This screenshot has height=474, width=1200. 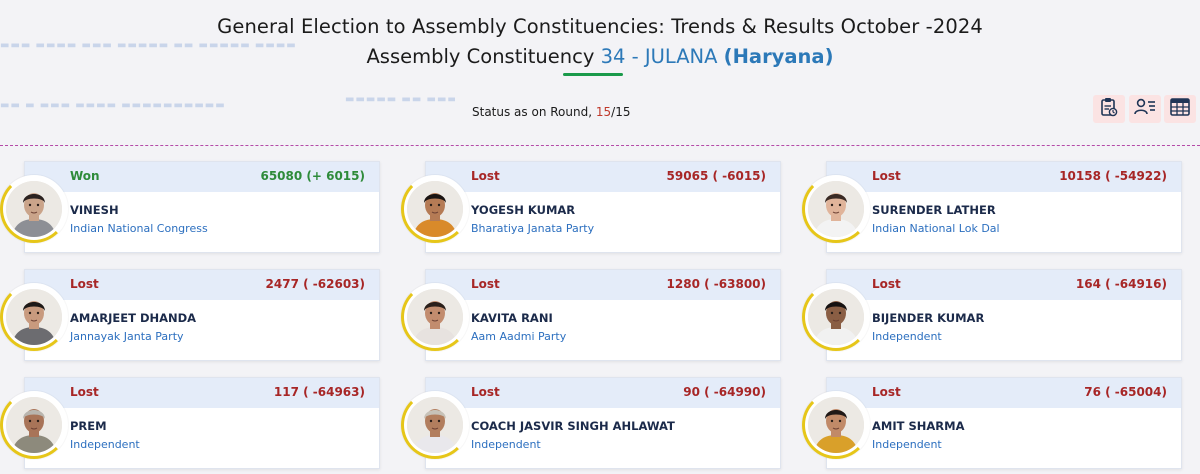 What do you see at coordinates (127, 336) in the screenshot?
I see `candidate-party: Jannayak Janta Party` at bounding box center [127, 336].